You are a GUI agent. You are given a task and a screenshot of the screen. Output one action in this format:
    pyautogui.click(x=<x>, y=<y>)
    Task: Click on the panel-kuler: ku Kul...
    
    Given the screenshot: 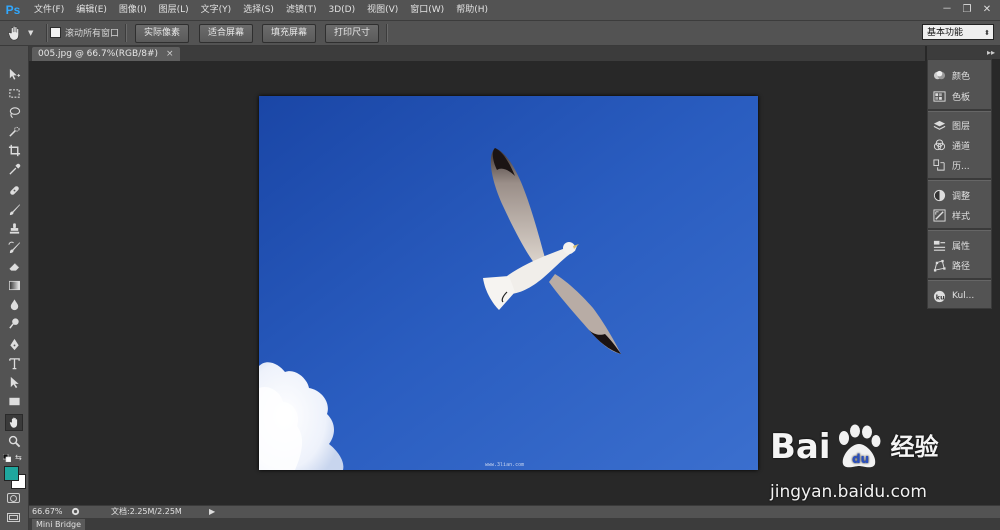 What is the action you would take?
    pyautogui.click(x=961, y=296)
    